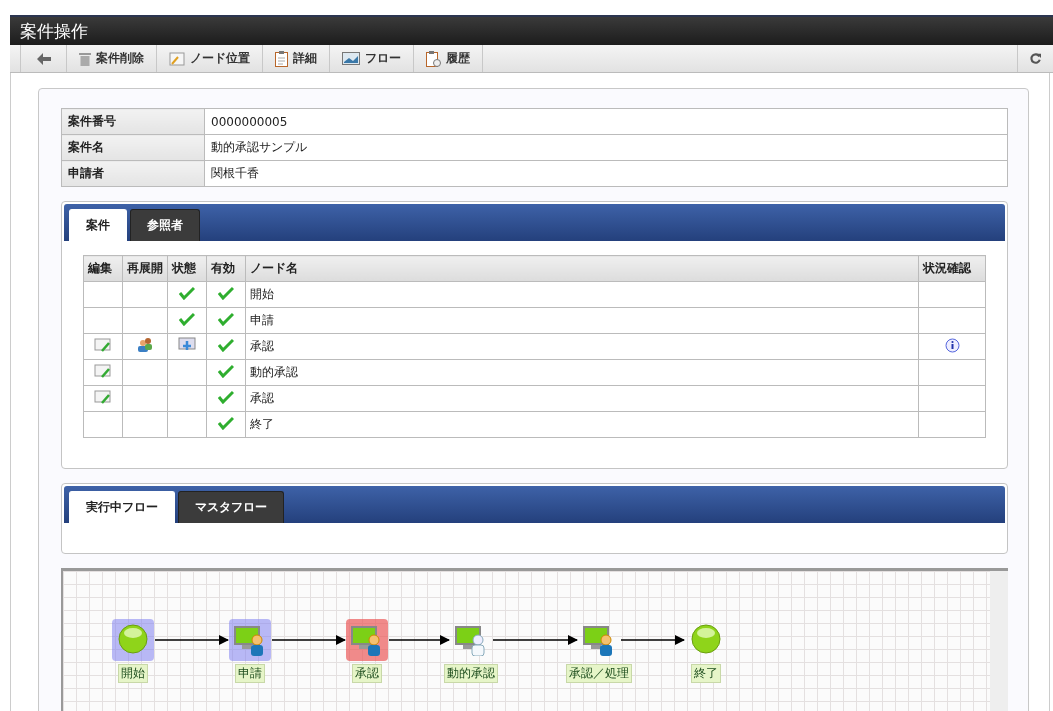 Image resolution: width=1053 pixels, height=711 pixels. I want to click on clipboard-icon, so click(281, 58).